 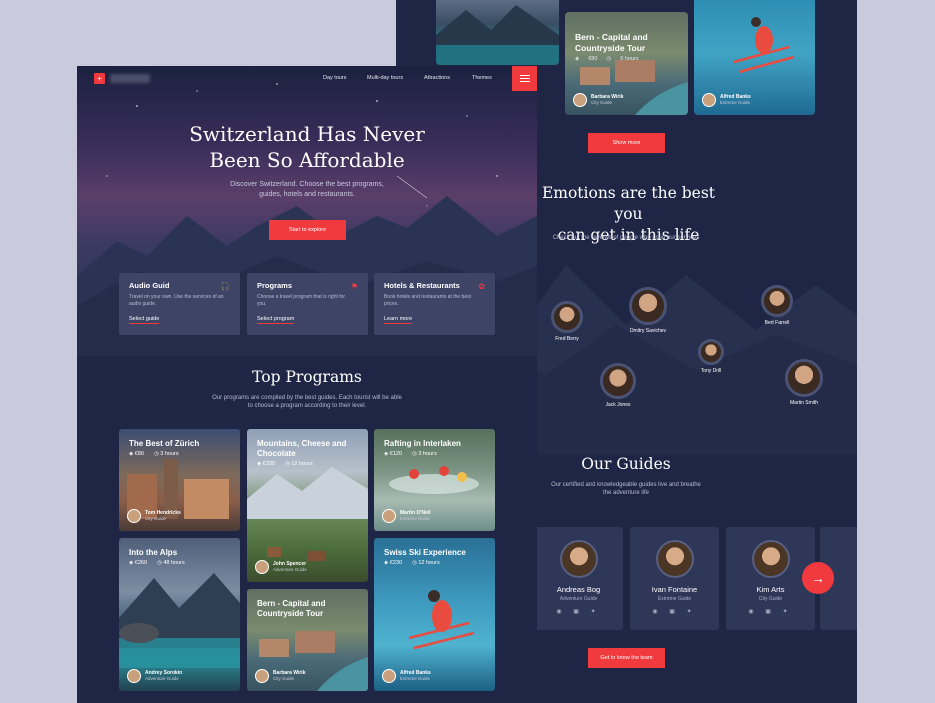 I want to click on guide-card-andreas-bog: Andreas Bog Adventure Guide ◉ ▣ ✦, so click(x=578, y=578).